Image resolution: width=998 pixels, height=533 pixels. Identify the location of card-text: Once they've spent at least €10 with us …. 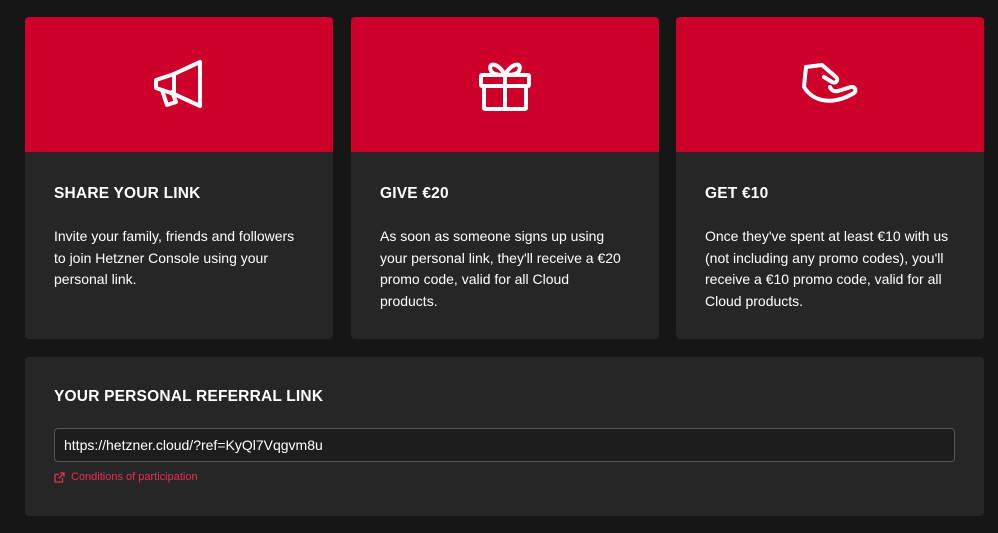
(827, 268).